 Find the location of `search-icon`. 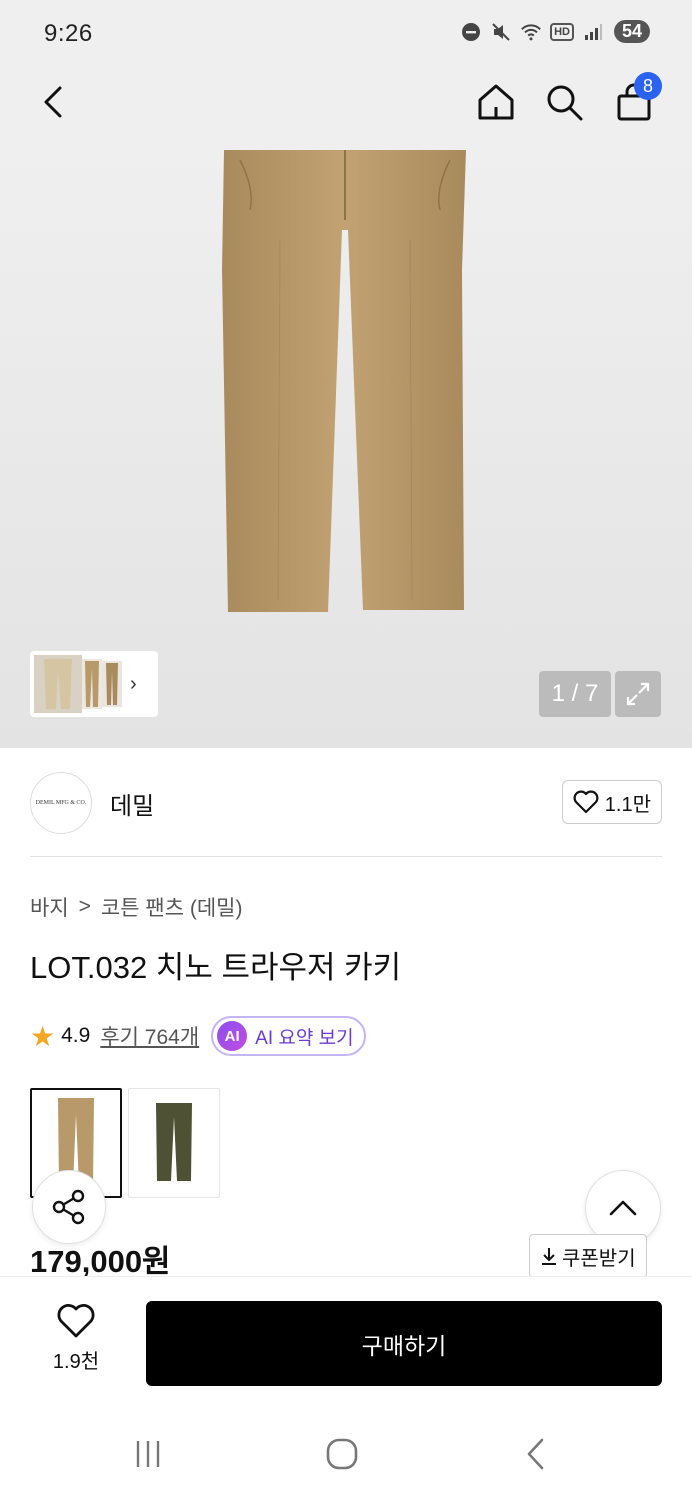

search-icon is located at coordinates (565, 103).